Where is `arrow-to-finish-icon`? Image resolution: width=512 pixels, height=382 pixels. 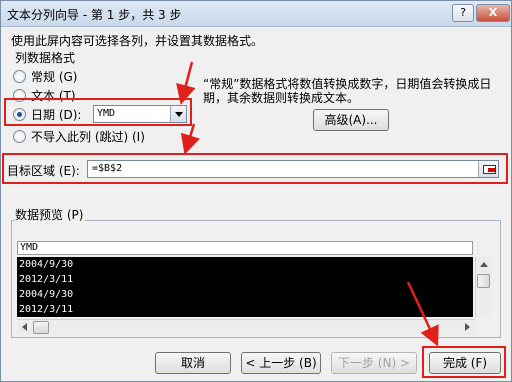
arrow-to-finish-icon is located at coordinates (422, 314).